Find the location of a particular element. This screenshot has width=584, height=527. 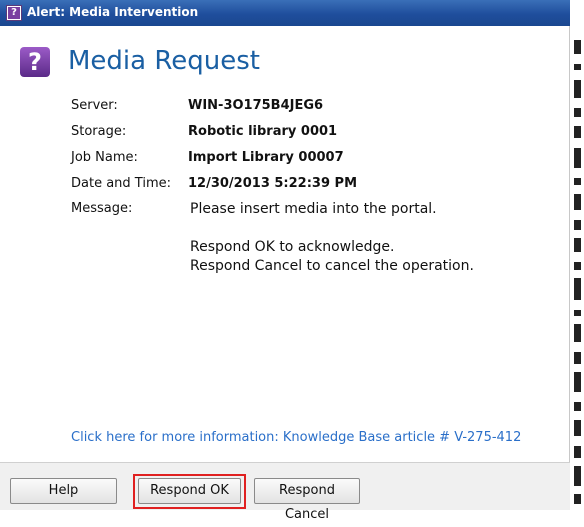

message-line-1: Please insert media into the portal. is located at coordinates (313, 209).